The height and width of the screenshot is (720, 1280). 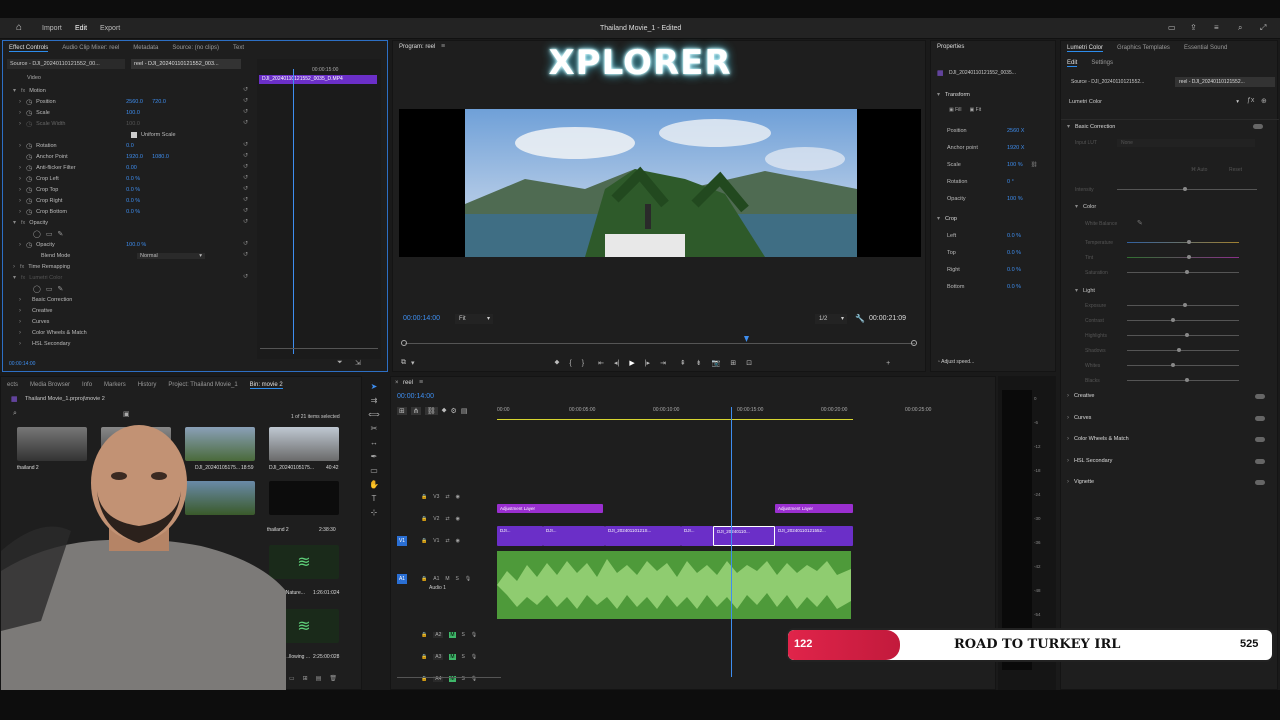 What do you see at coordinates (319, 348) in the screenshot?
I see `mini-zoom-bar` at bounding box center [319, 348].